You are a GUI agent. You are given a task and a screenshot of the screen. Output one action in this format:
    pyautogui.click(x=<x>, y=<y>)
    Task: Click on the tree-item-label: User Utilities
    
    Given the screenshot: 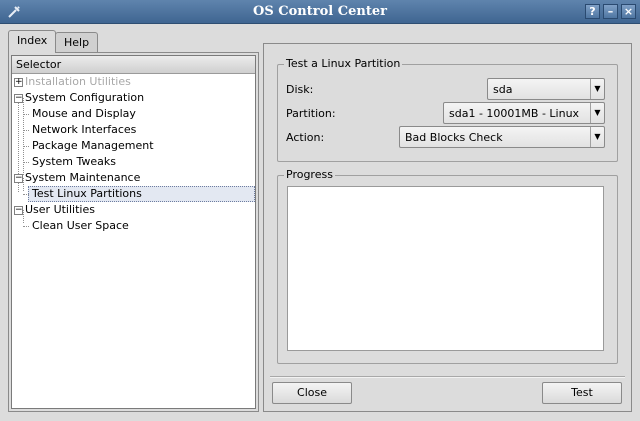 What is the action you would take?
    pyautogui.click(x=60, y=209)
    